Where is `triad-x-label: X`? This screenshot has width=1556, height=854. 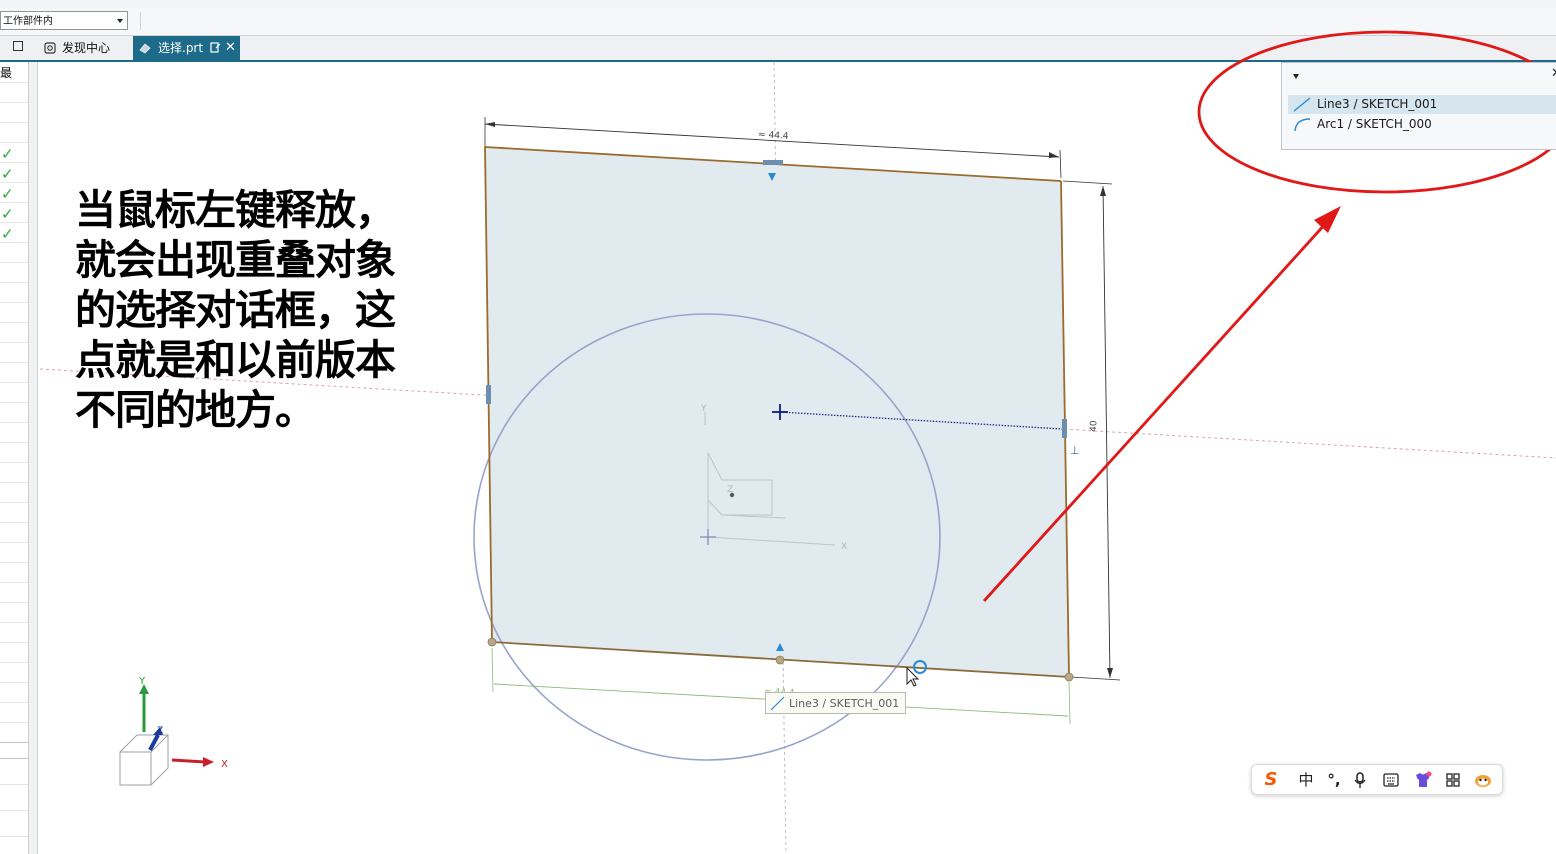
triad-x-label: X is located at coordinates (224, 764).